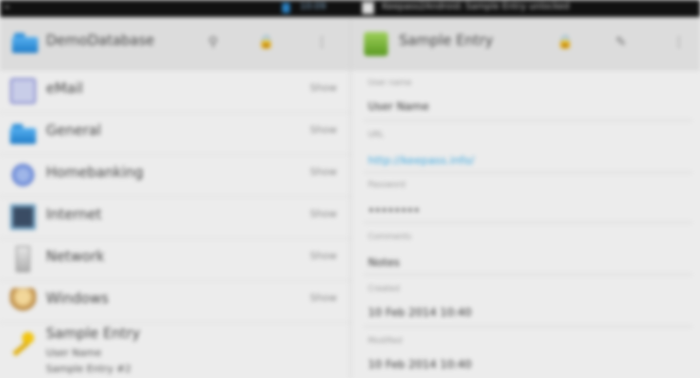 This screenshot has height=378, width=700. What do you see at coordinates (313, 7) in the screenshot?
I see `status-time: 10:09` at bounding box center [313, 7].